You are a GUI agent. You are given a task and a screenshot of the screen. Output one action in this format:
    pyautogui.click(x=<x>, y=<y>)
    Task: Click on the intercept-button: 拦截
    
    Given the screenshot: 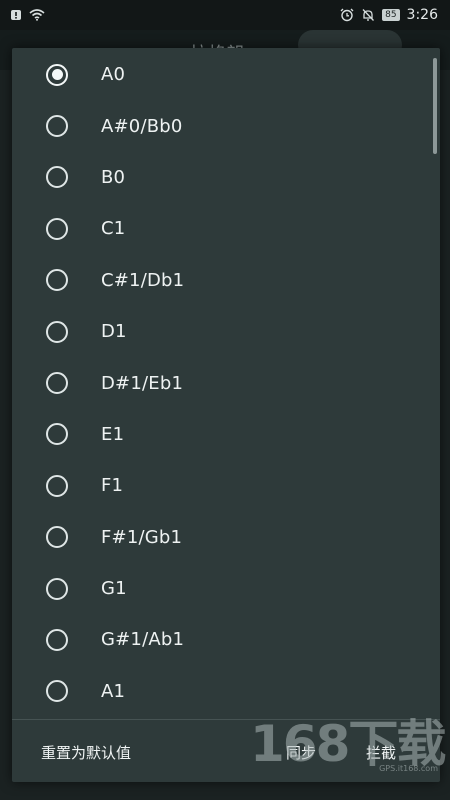 What is the action you would take?
    pyautogui.click(x=381, y=752)
    